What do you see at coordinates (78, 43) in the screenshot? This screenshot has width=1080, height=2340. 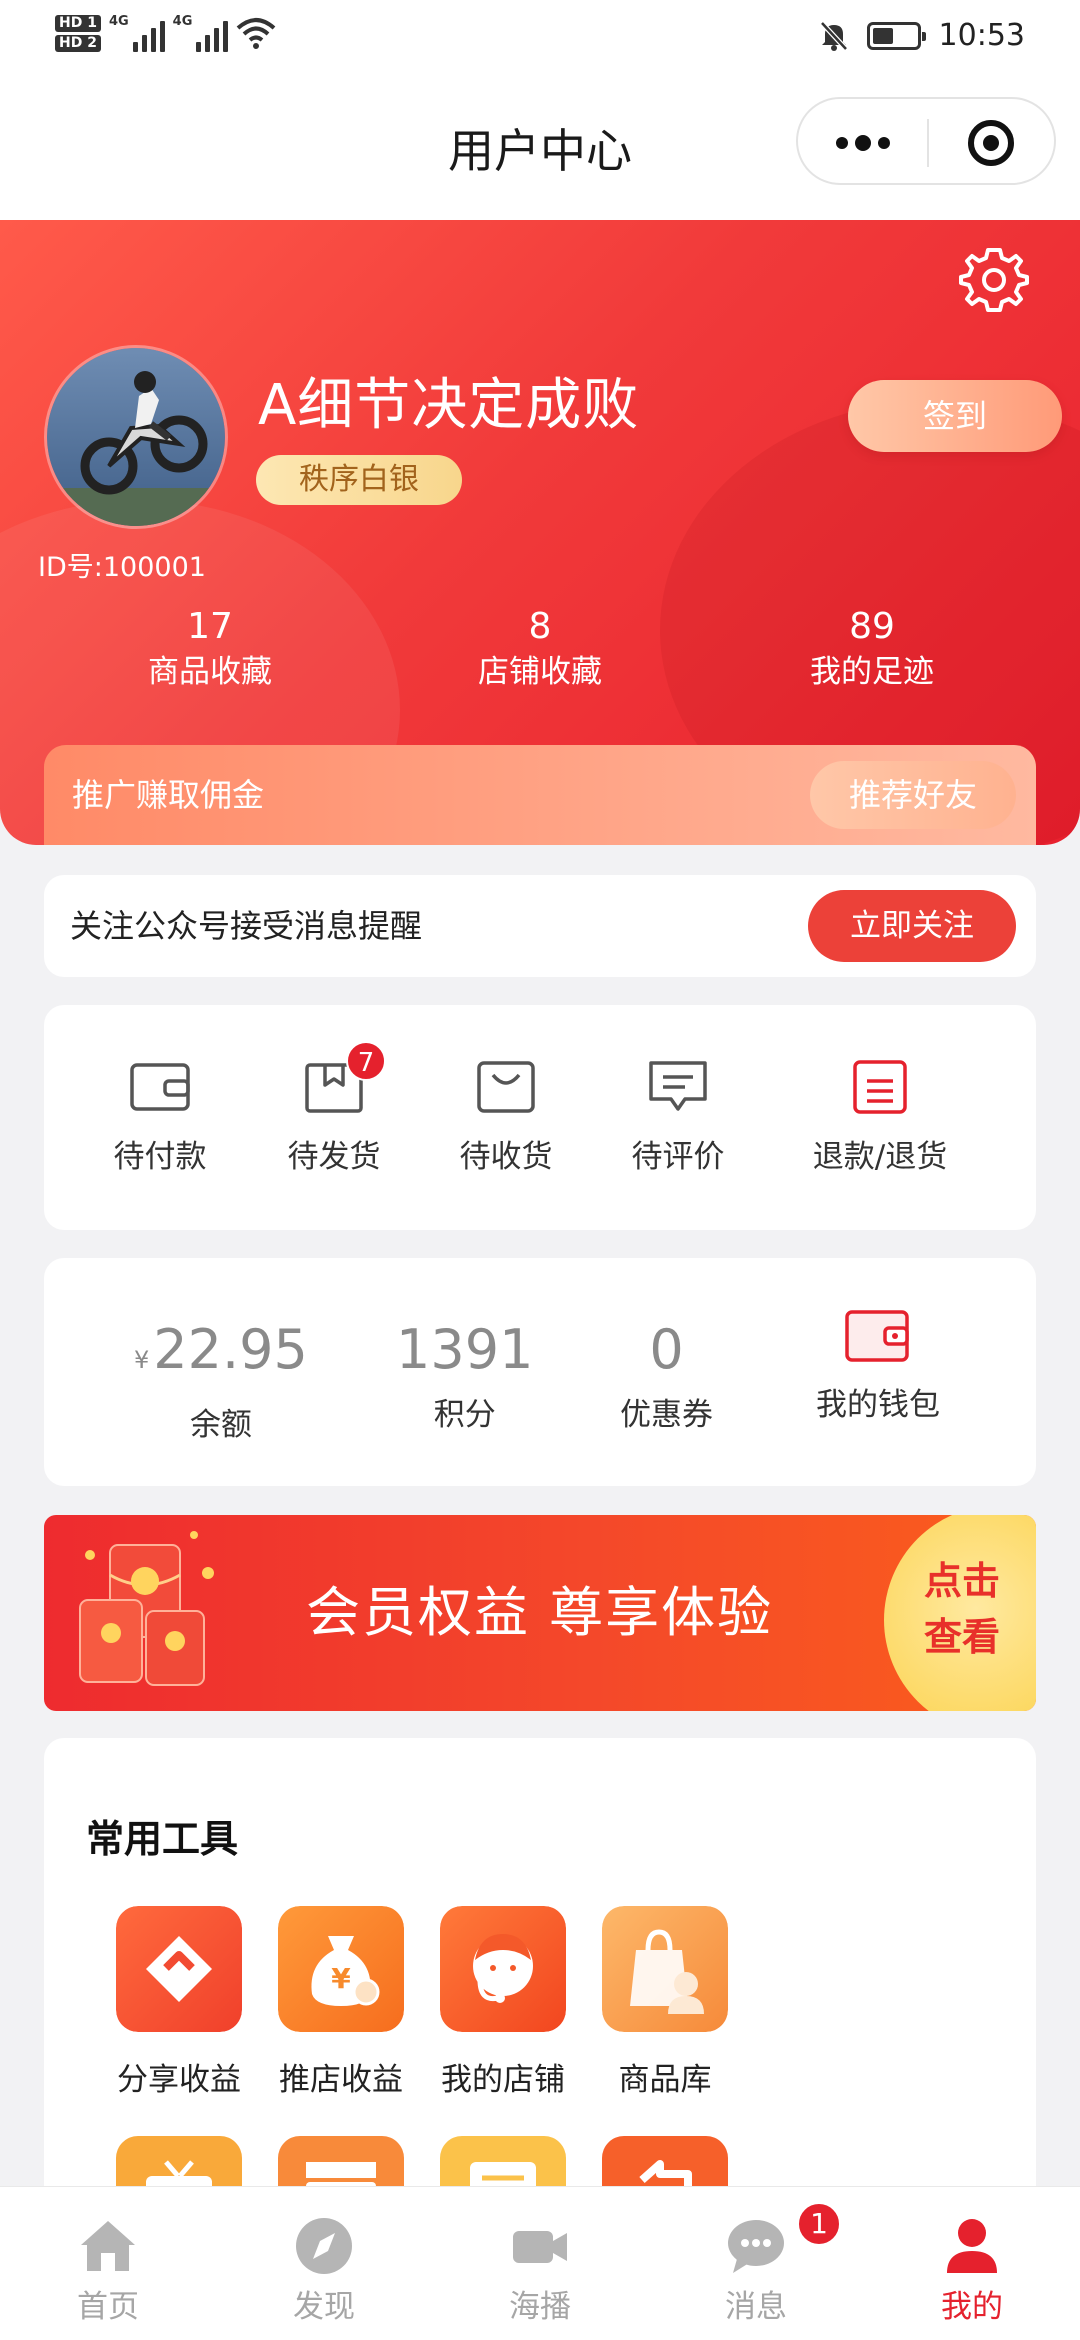 I see `hd2-label: HD 2` at bounding box center [78, 43].